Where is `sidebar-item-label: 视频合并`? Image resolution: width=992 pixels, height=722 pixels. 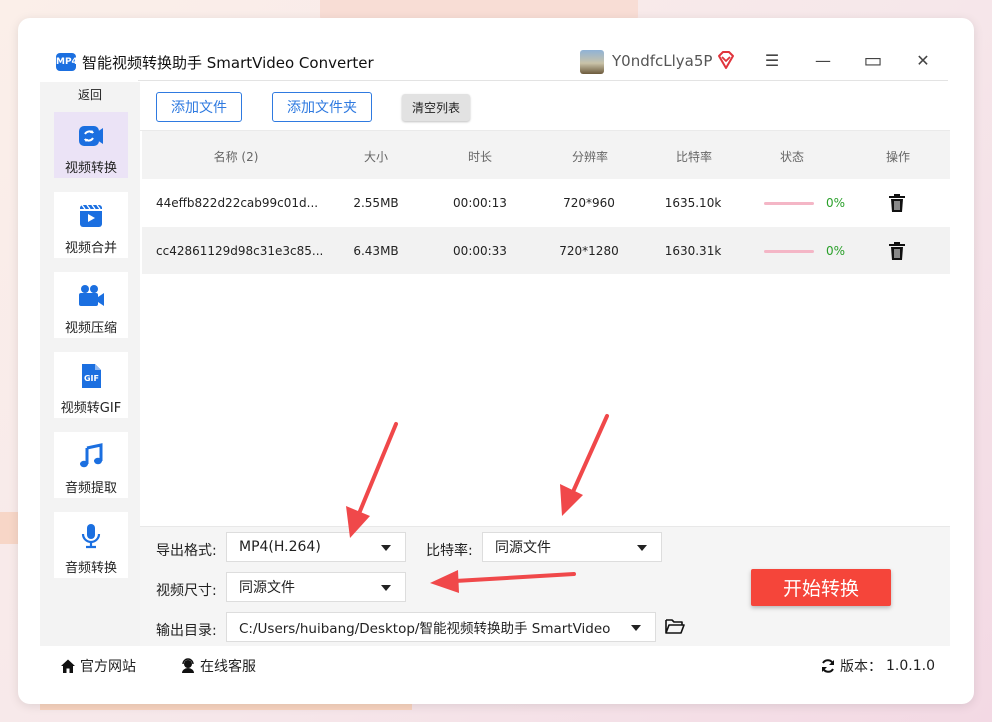 sidebar-item-label: 视频合并 is located at coordinates (90, 248).